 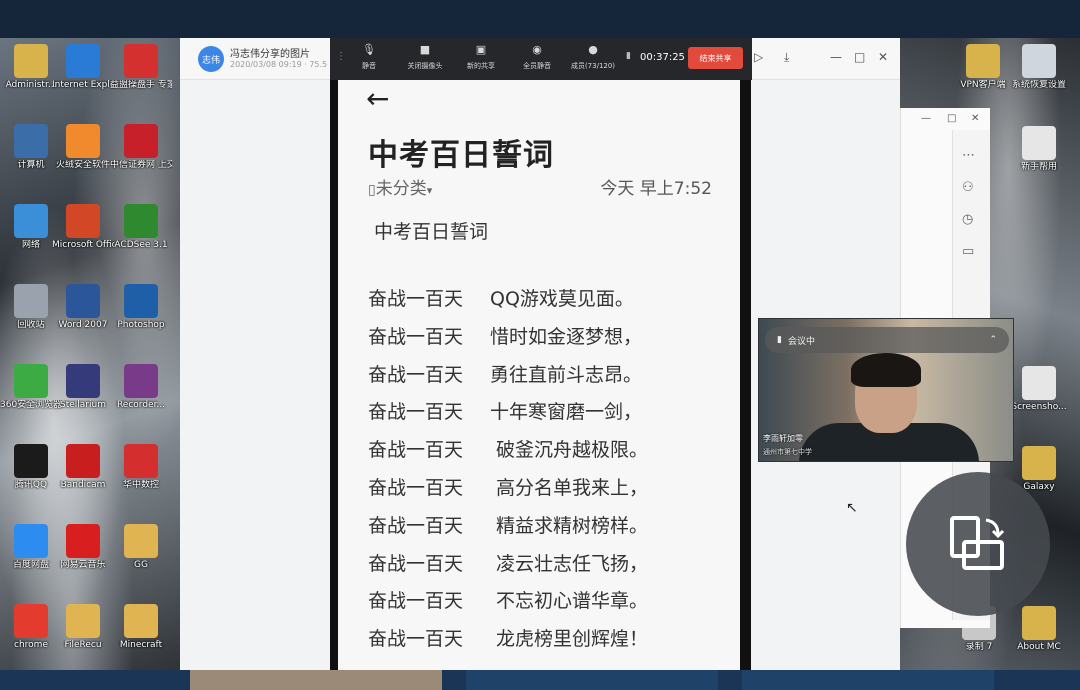 I want to click on note-body-title: 中考百日誓词, so click(x=431, y=232).